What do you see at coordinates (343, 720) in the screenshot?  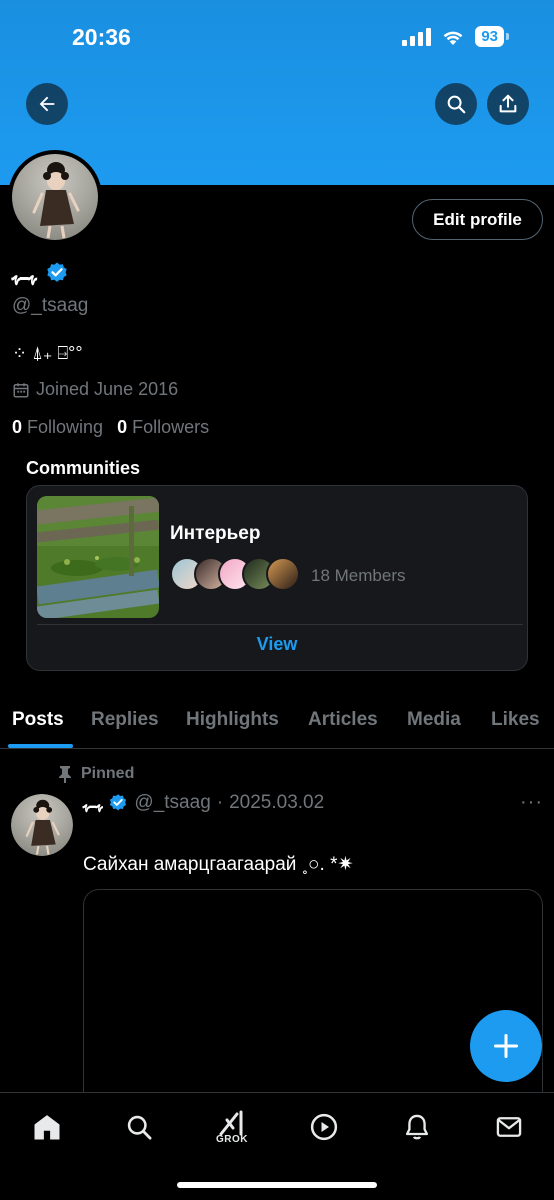 I see `tab-articles: Articles` at bounding box center [343, 720].